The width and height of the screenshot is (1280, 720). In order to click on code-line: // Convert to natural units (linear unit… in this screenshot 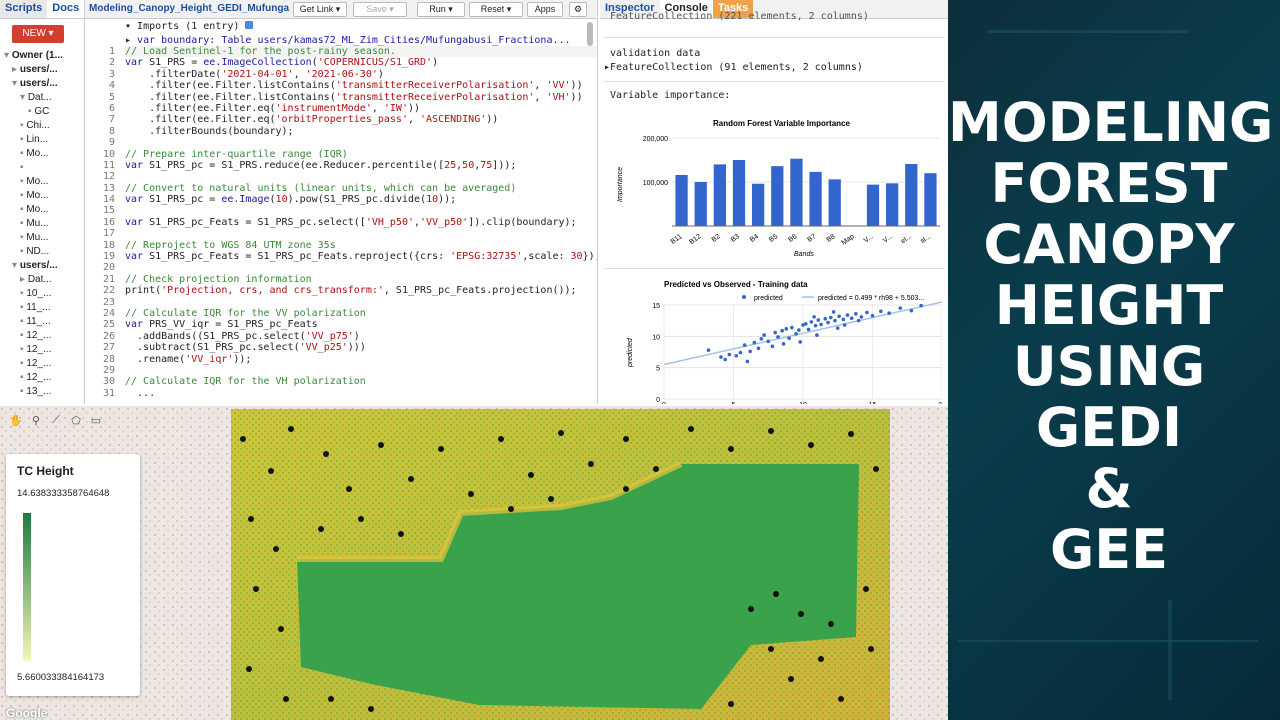, I will do `click(361, 188)`.